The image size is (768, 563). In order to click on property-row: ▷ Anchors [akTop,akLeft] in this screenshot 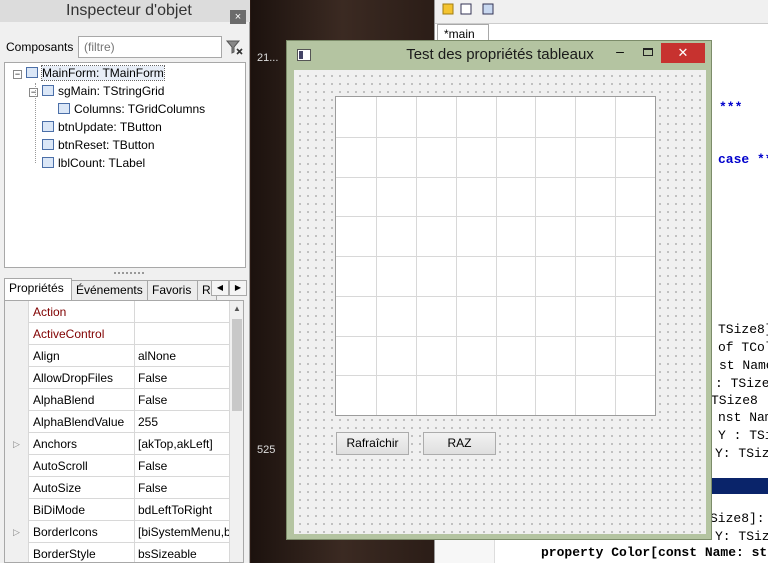, I will do `click(117, 444)`.